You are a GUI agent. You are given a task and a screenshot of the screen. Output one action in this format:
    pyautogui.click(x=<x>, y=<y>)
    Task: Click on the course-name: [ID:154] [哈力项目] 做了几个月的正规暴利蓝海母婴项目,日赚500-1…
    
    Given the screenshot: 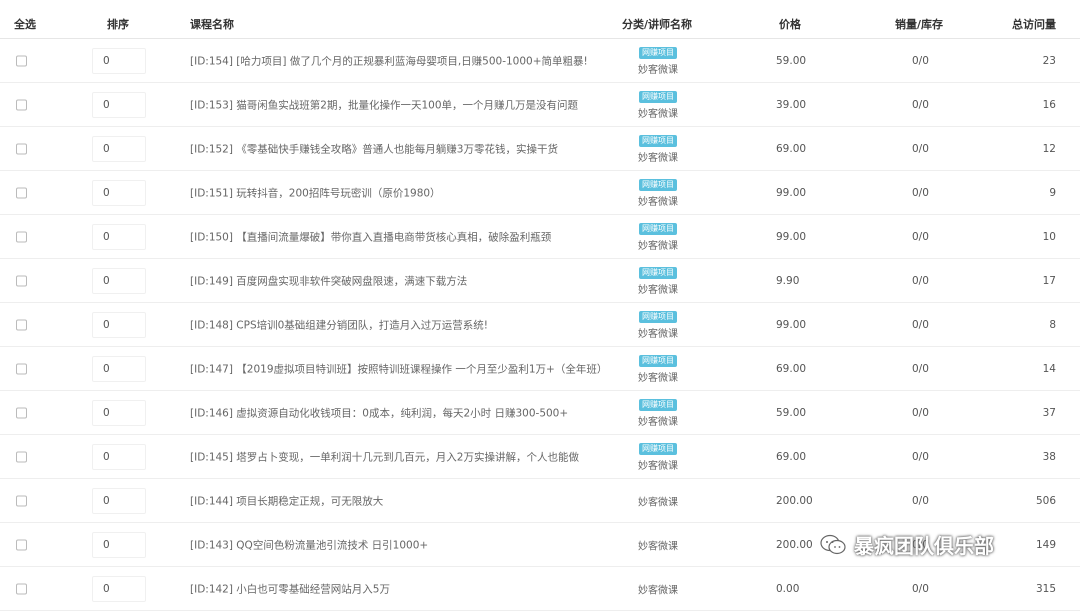 What is the action you would take?
    pyautogui.click(x=389, y=60)
    